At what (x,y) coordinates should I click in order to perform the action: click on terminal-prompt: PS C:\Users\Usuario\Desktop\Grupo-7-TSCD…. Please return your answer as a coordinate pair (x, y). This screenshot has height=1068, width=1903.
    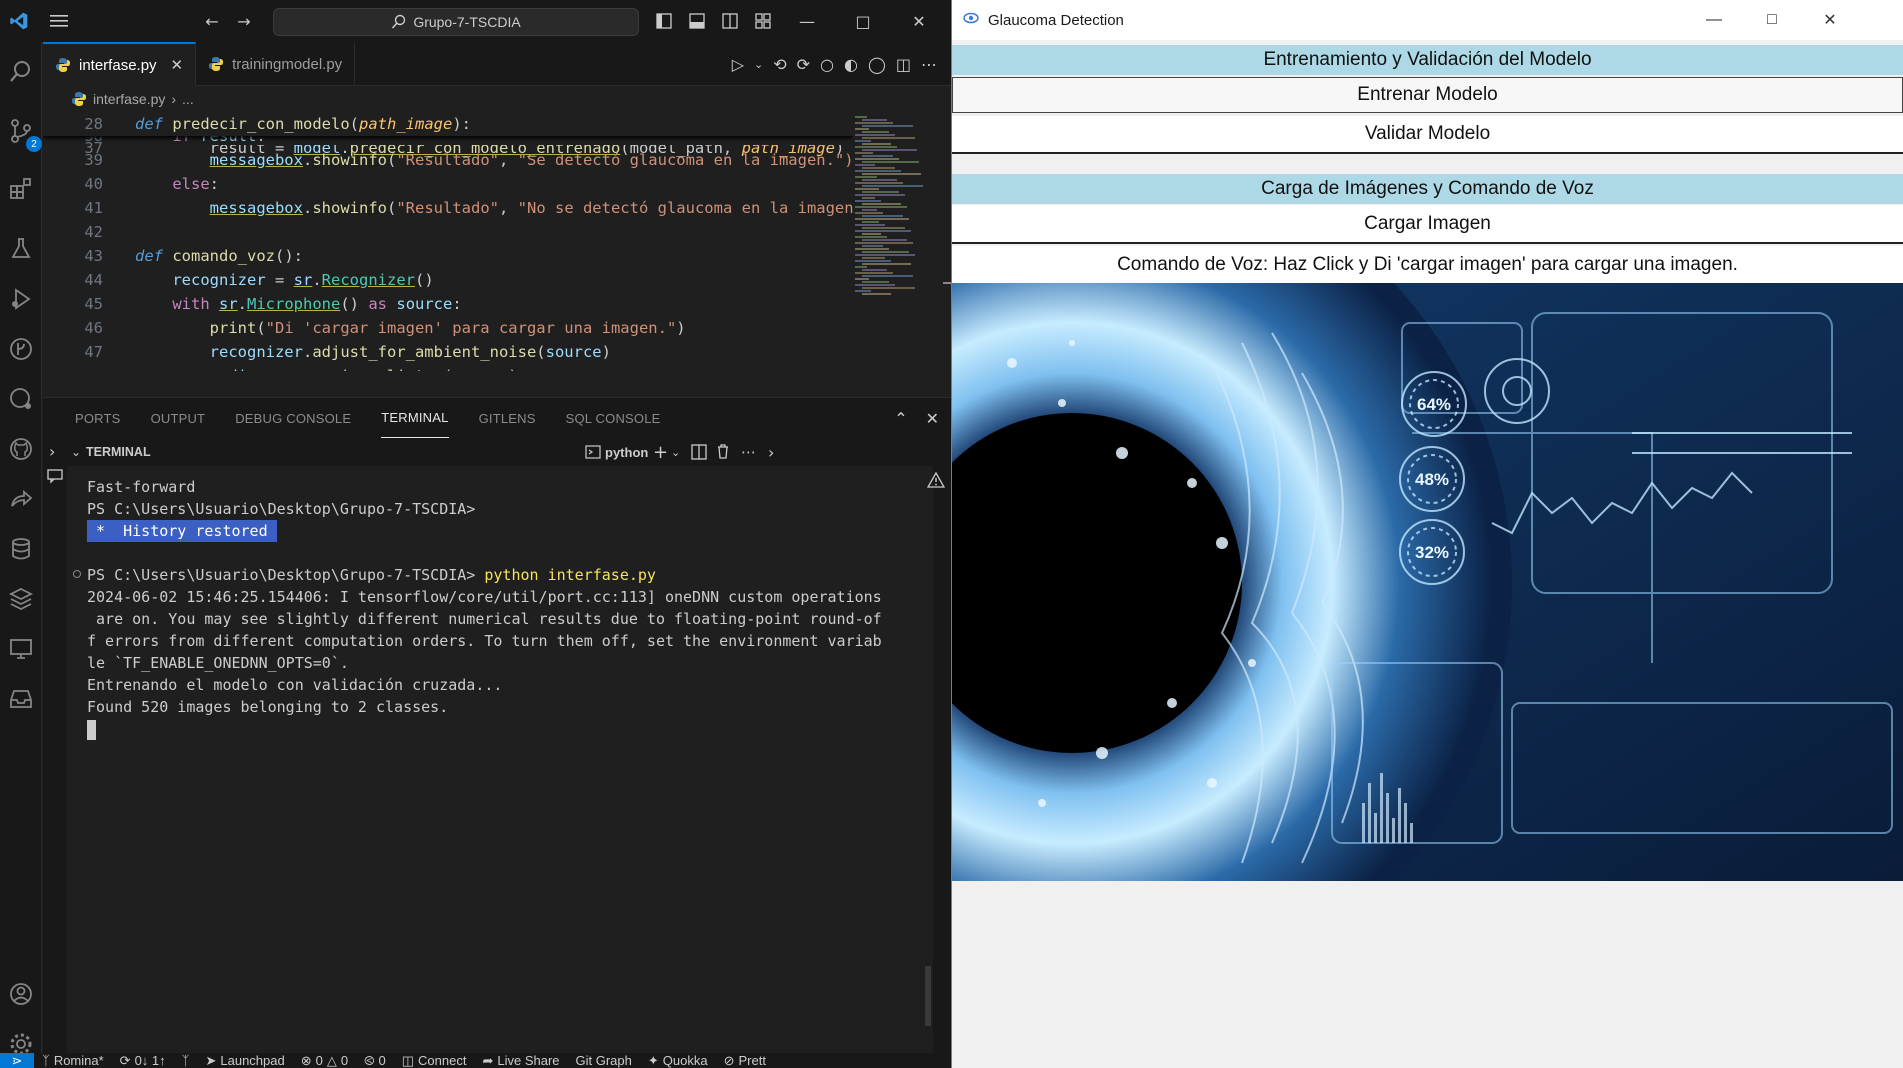
    Looking at the image, I should click on (286, 575).